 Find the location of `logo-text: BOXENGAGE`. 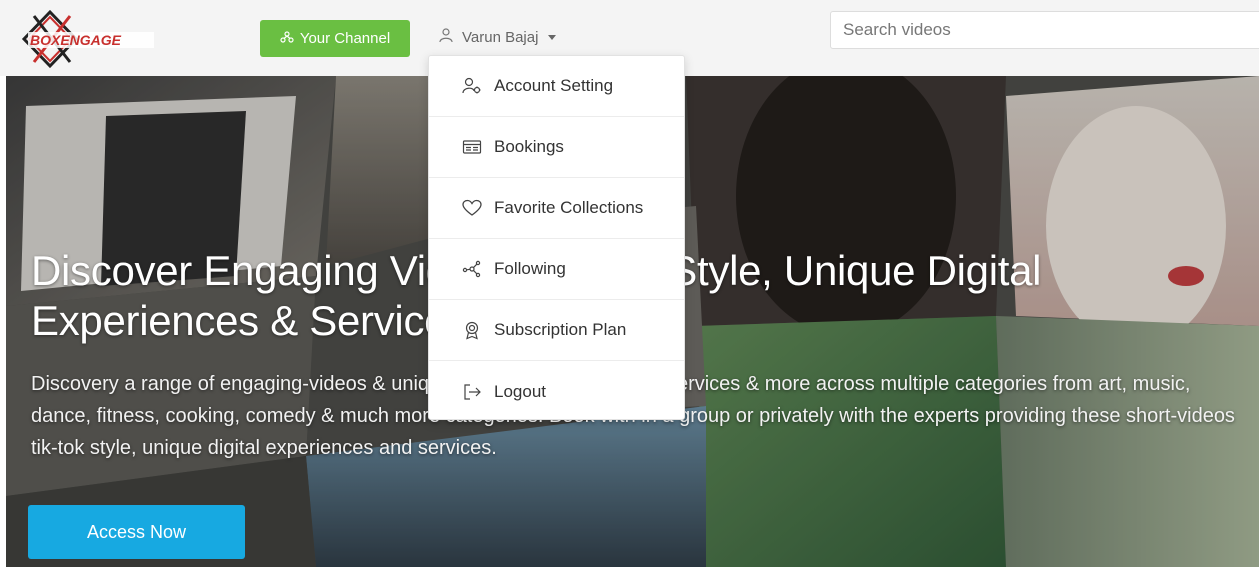

logo-text: BOXENGAGE is located at coordinates (76, 40).